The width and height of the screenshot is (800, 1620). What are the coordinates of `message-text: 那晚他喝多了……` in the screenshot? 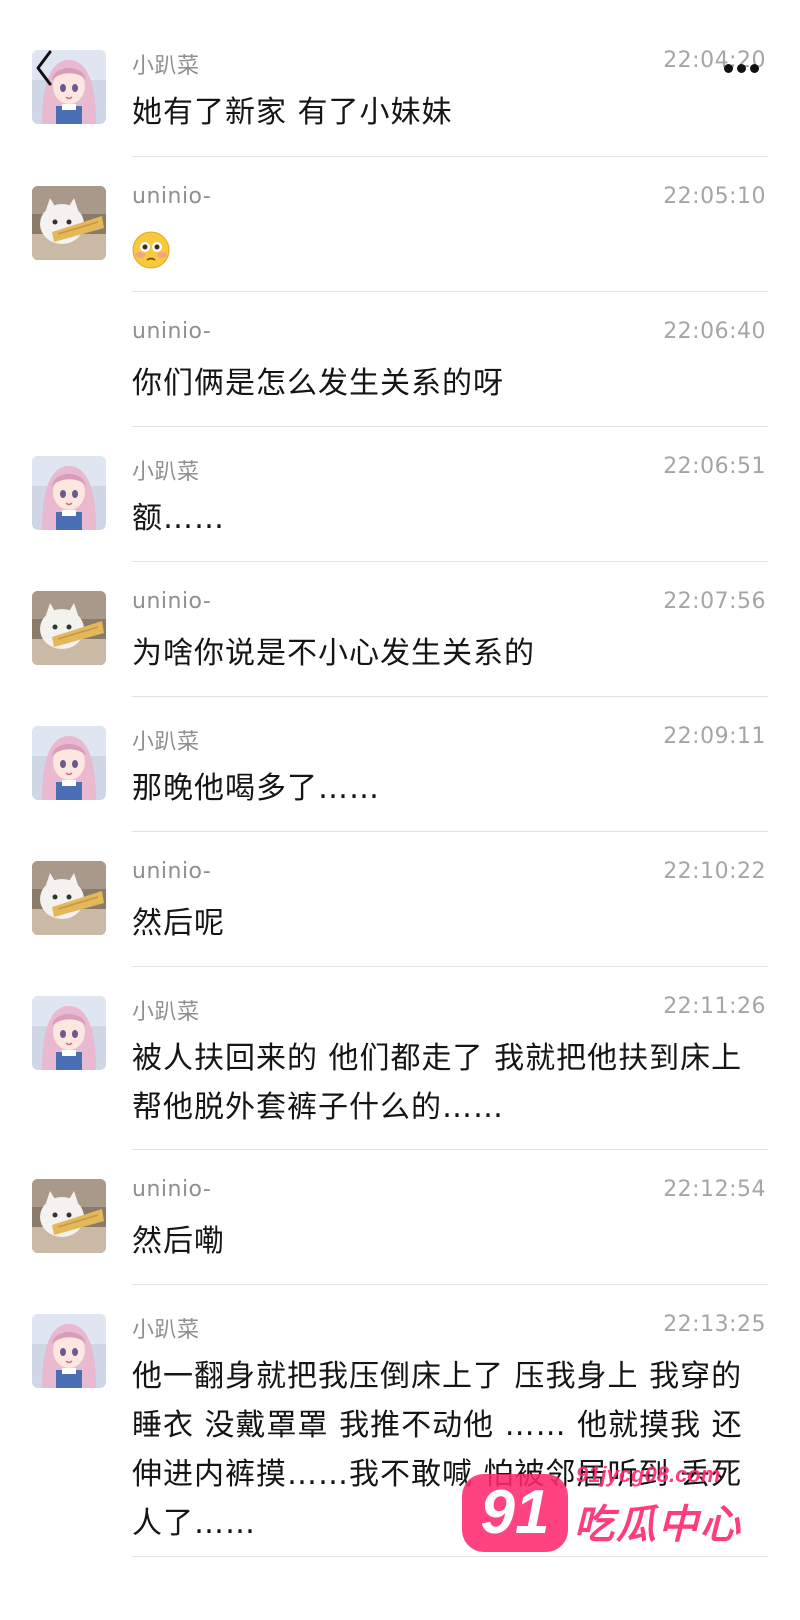 It's located at (256, 788).